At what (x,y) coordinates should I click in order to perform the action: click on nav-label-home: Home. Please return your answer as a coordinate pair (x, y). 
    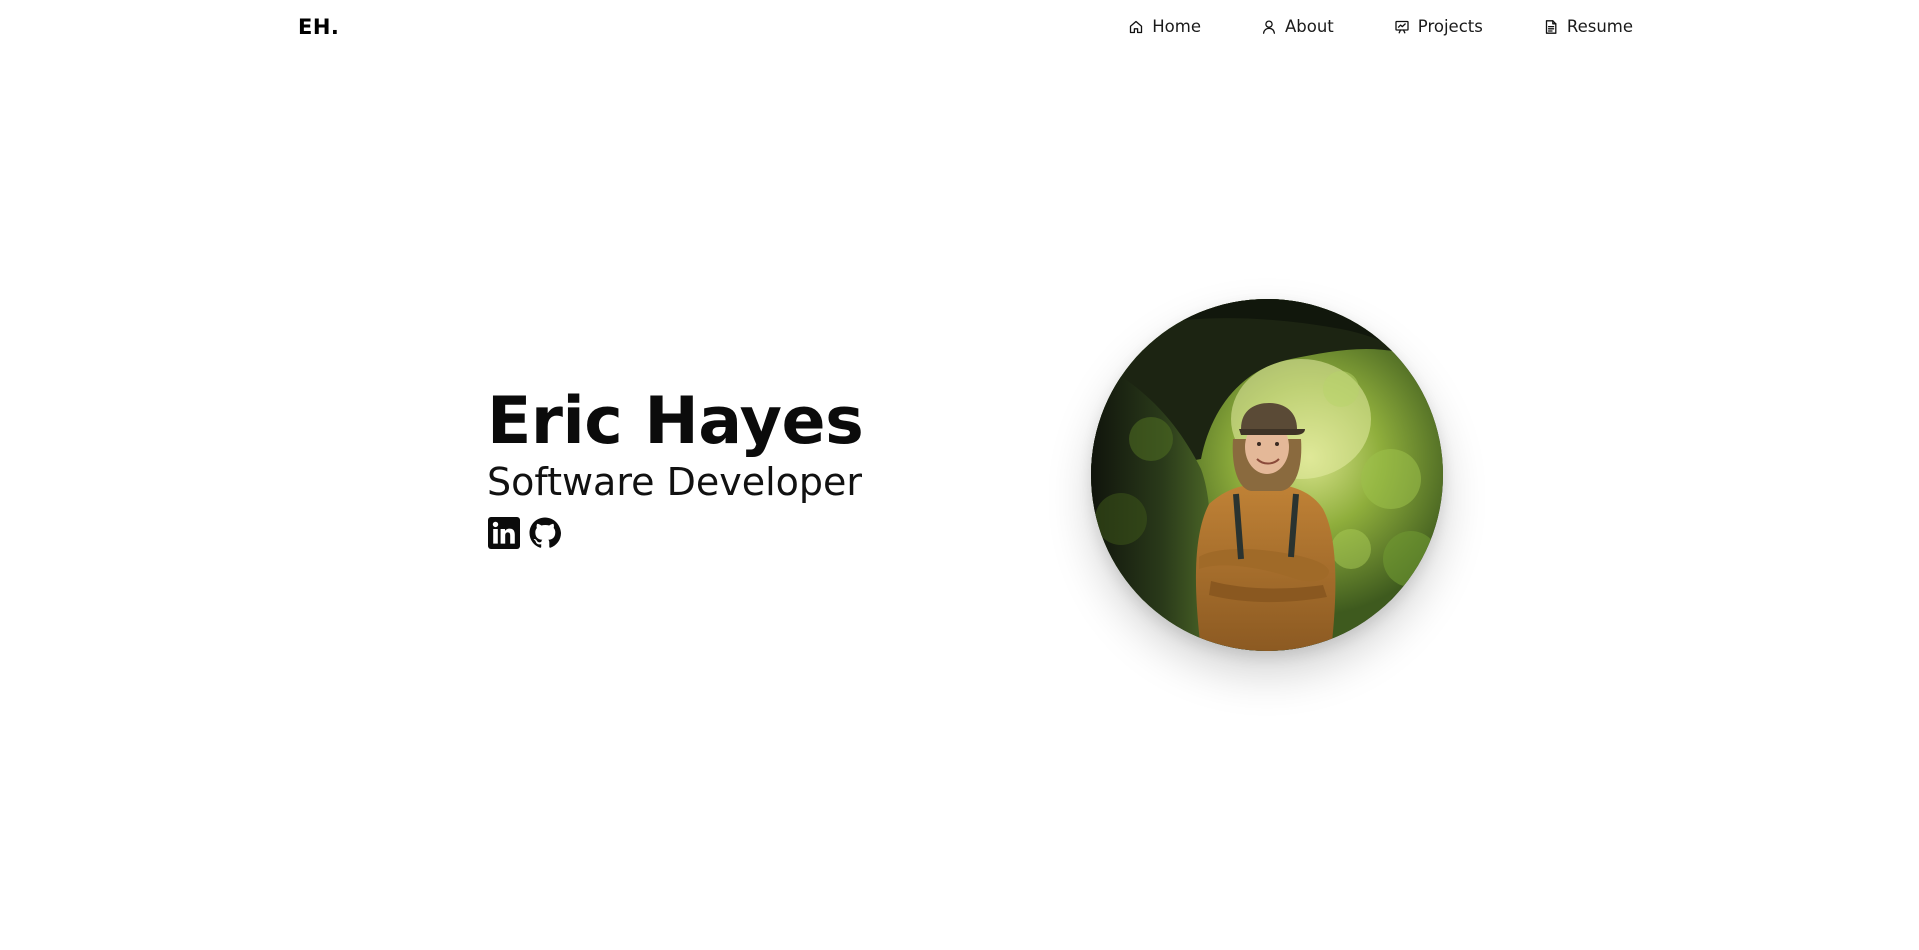
    Looking at the image, I should click on (1176, 26).